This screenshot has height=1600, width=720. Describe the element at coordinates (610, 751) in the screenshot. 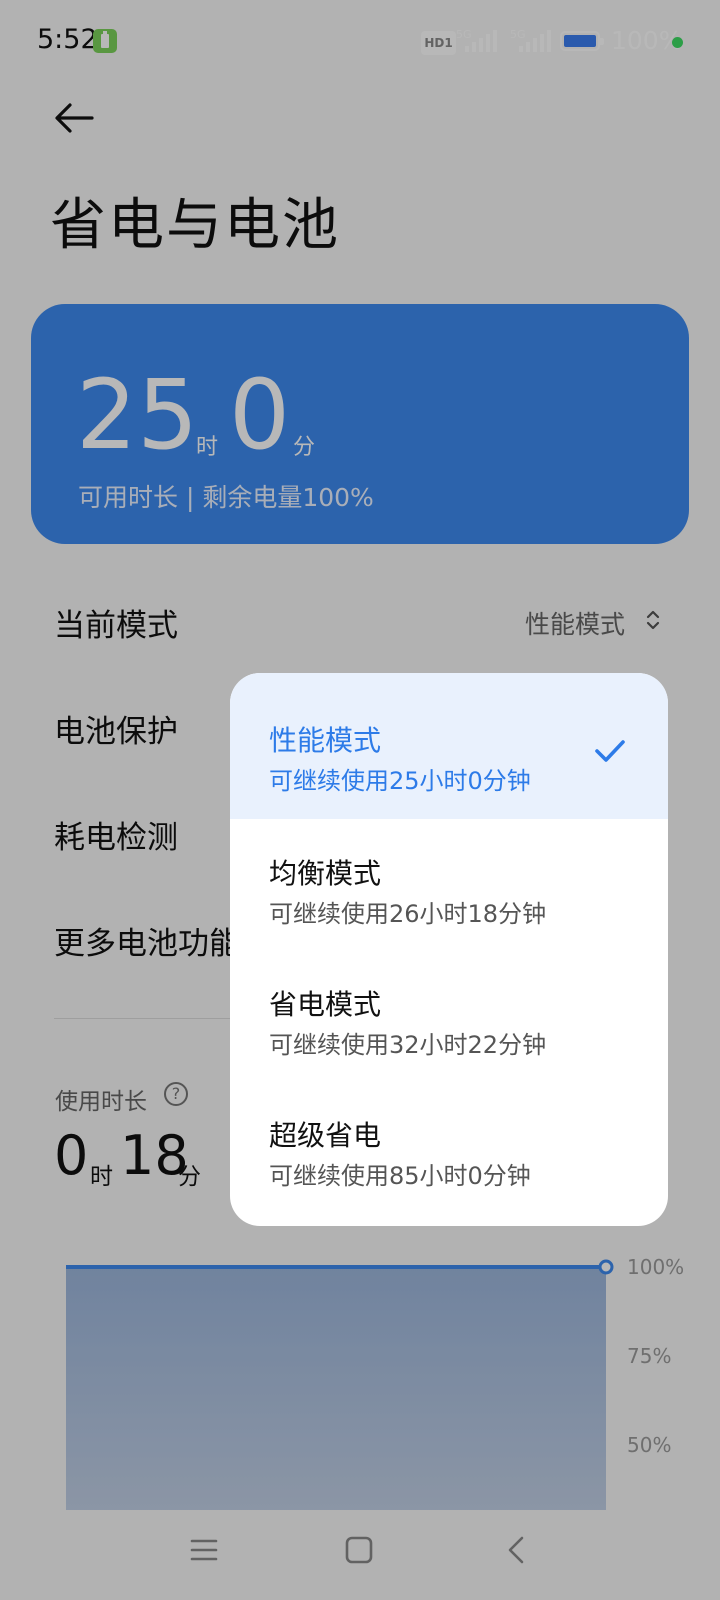

I see `check-icon` at that location.